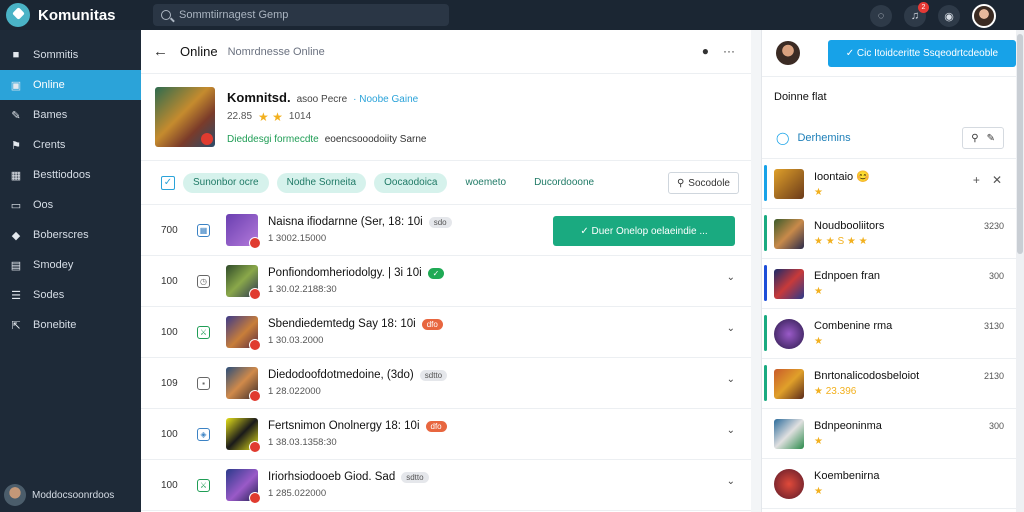  I want to click on filter-chip: Ducordooone, so click(564, 183).